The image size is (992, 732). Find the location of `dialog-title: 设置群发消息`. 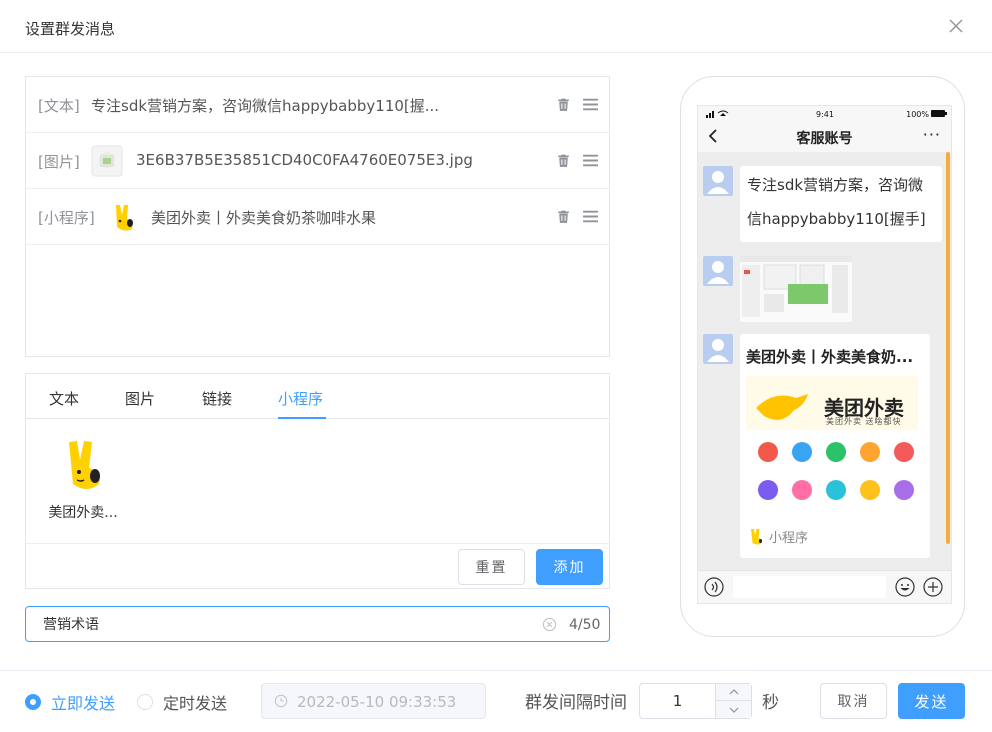

dialog-title: 设置群发消息 is located at coordinates (70, 29).